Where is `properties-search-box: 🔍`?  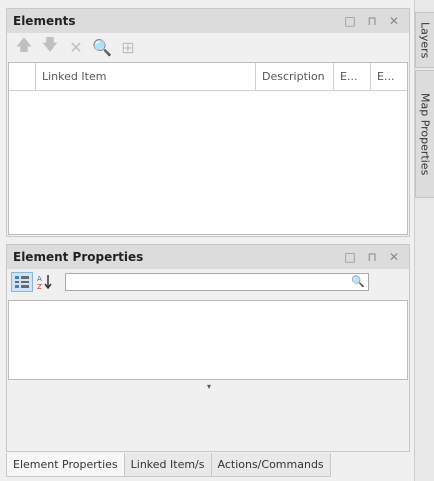 properties-search-box: 🔍 is located at coordinates (217, 282).